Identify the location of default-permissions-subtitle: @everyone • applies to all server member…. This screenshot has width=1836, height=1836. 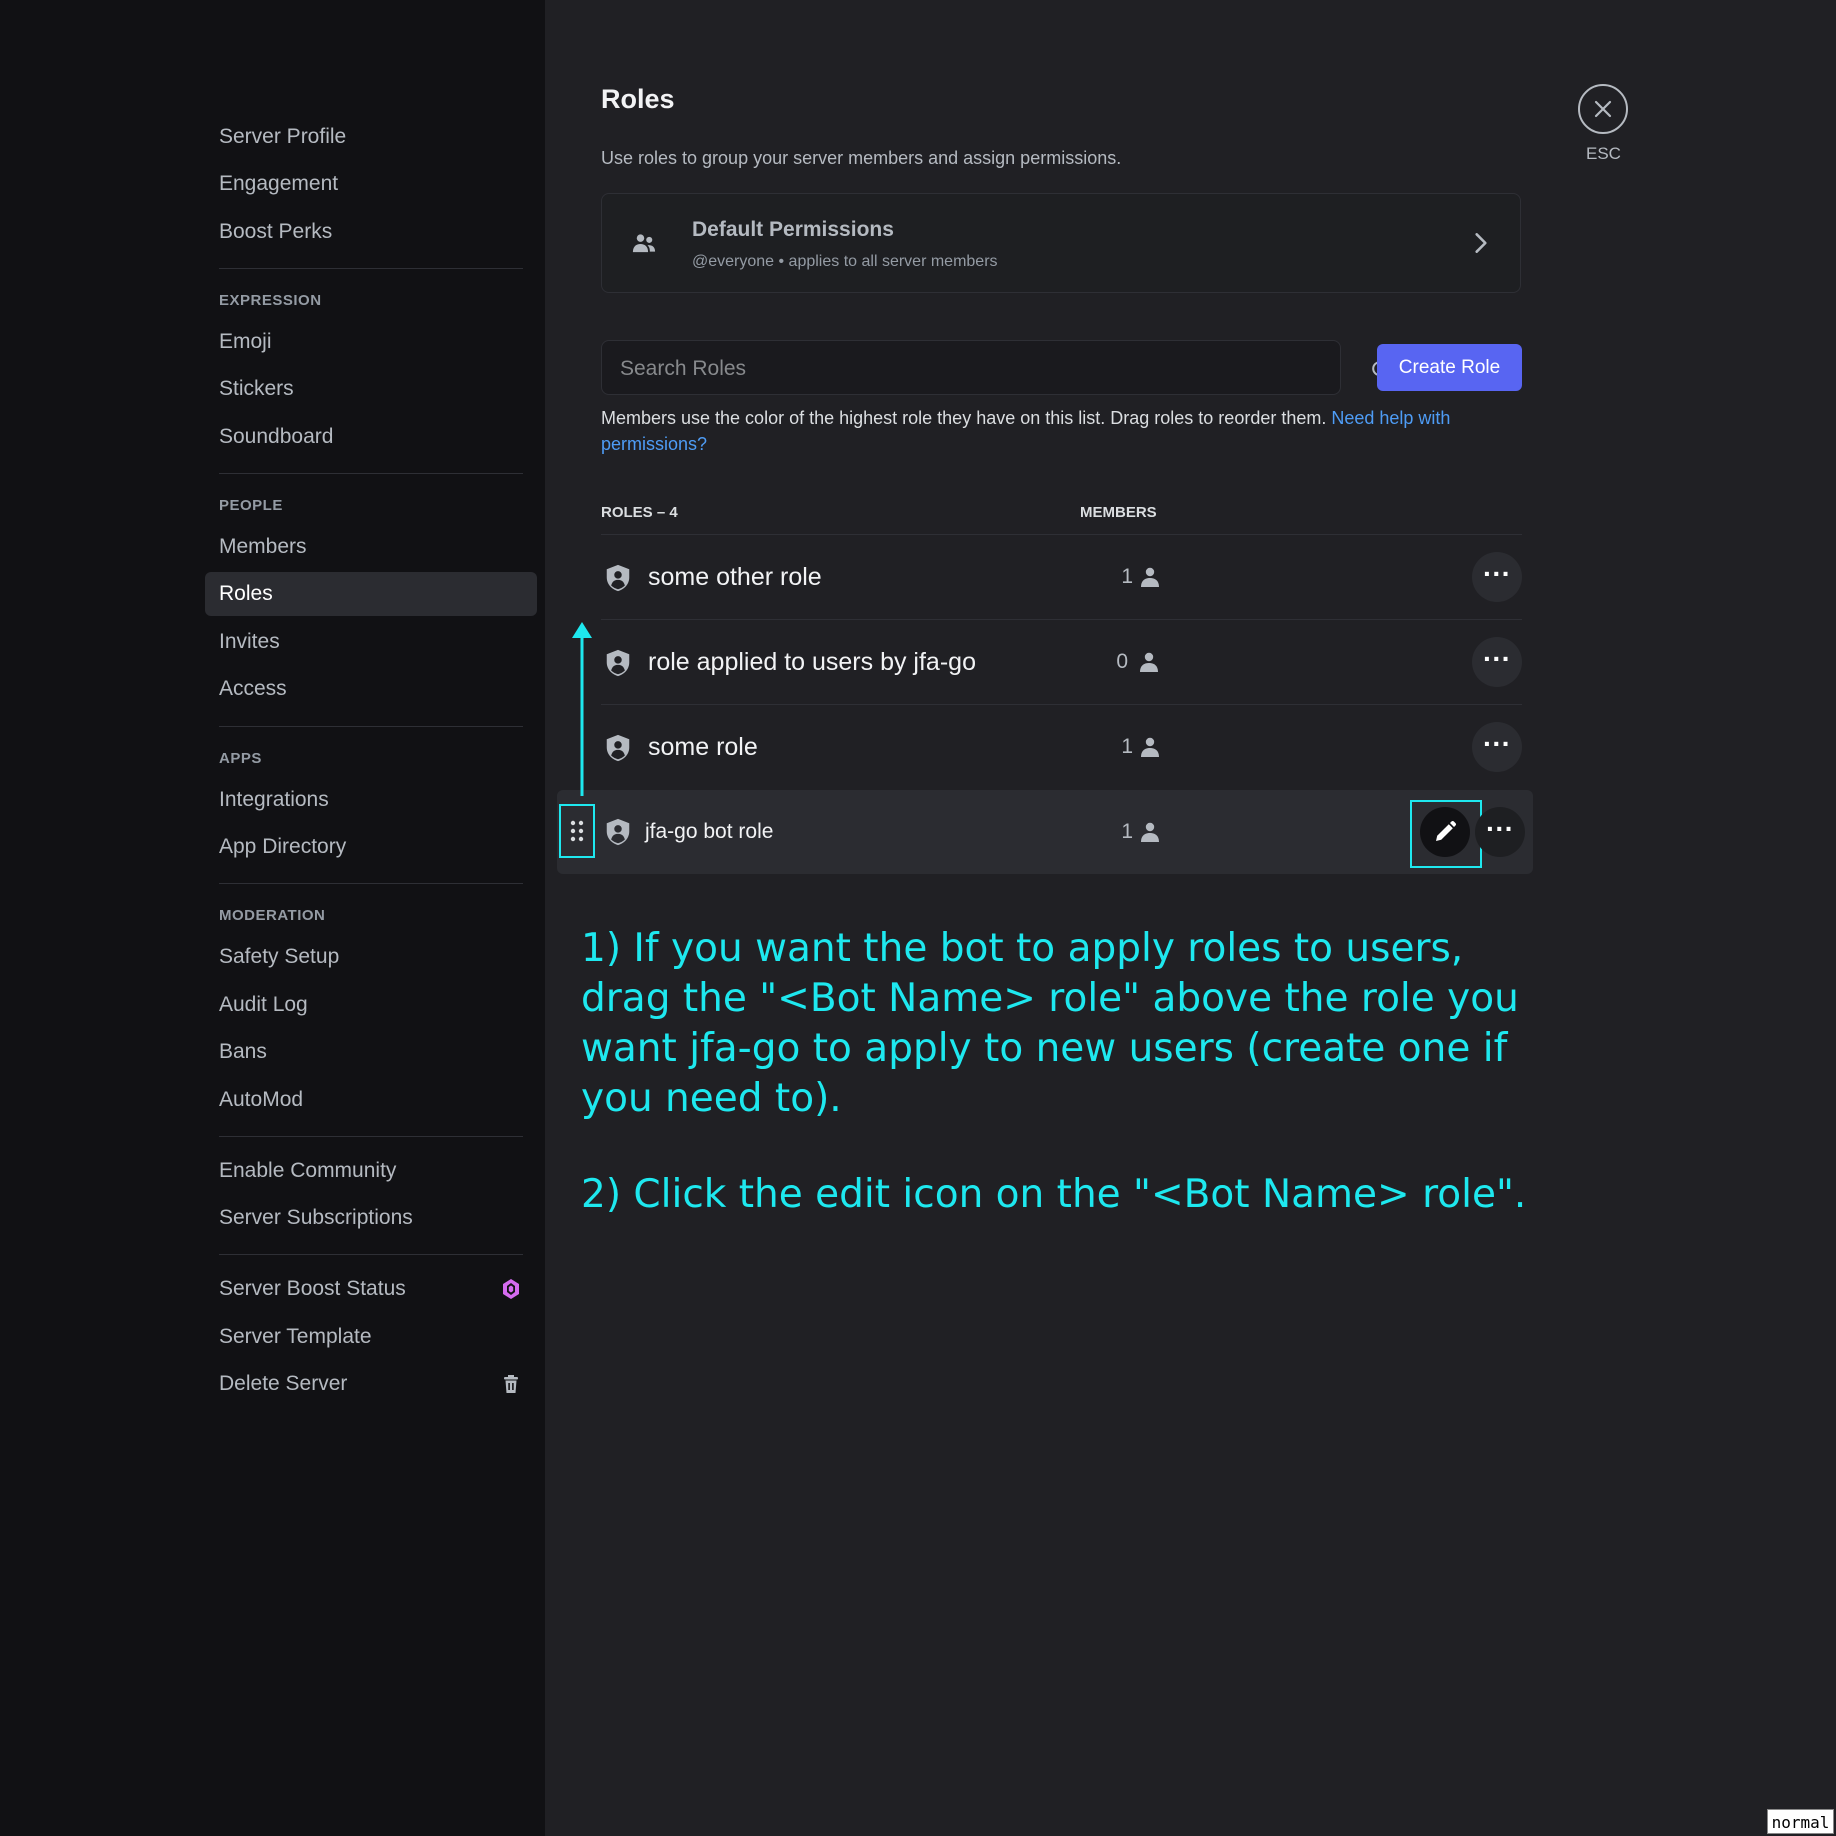
(845, 261).